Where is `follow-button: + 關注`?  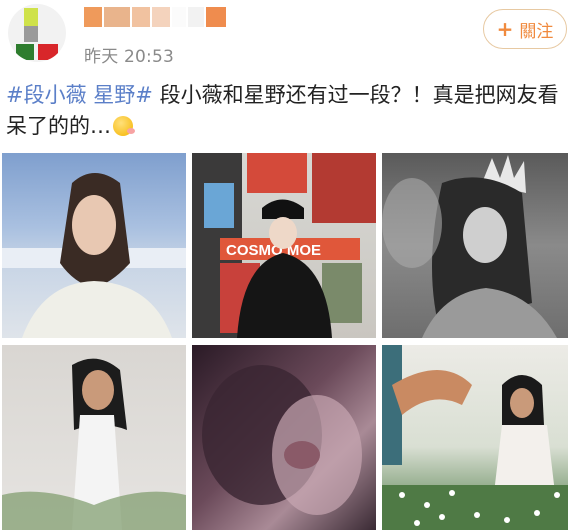
follow-button: + 關注 is located at coordinates (525, 29).